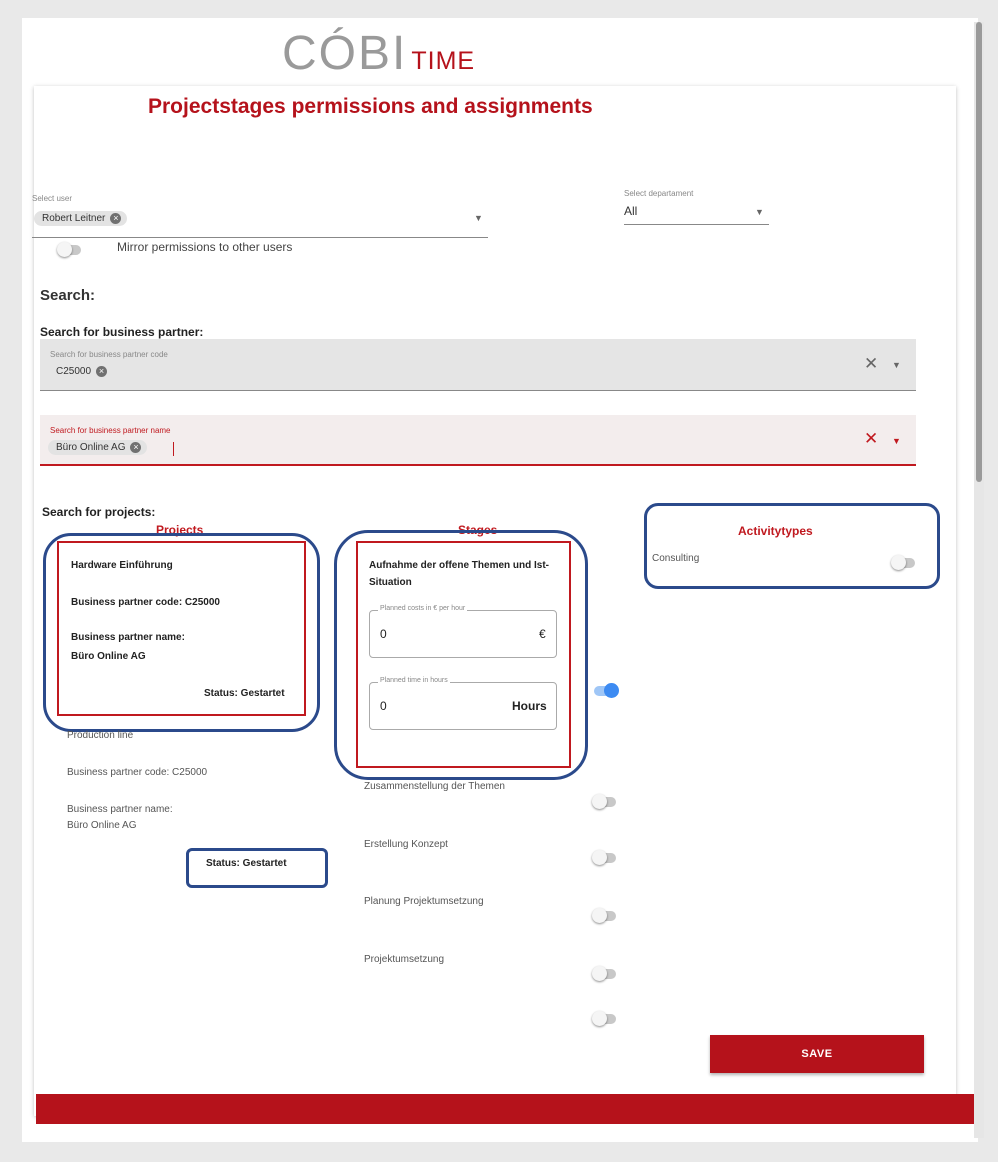  Describe the element at coordinates (631, 211) in the screenshot. I see `department-value: All` at that location.